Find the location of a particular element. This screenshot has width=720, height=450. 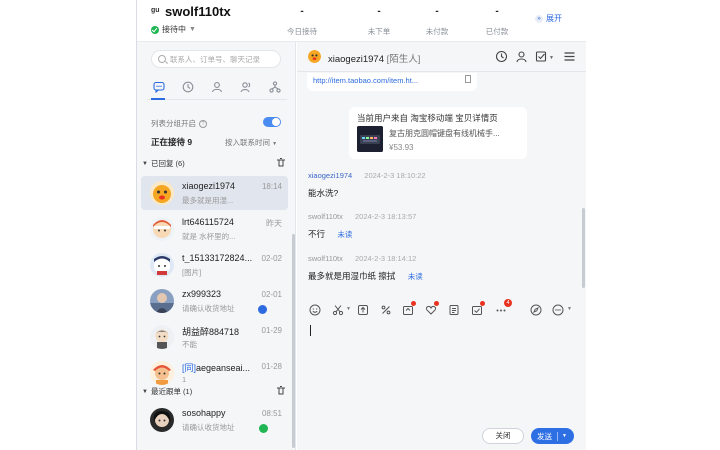

help-icon: ? is located at coordinates (203, 123).